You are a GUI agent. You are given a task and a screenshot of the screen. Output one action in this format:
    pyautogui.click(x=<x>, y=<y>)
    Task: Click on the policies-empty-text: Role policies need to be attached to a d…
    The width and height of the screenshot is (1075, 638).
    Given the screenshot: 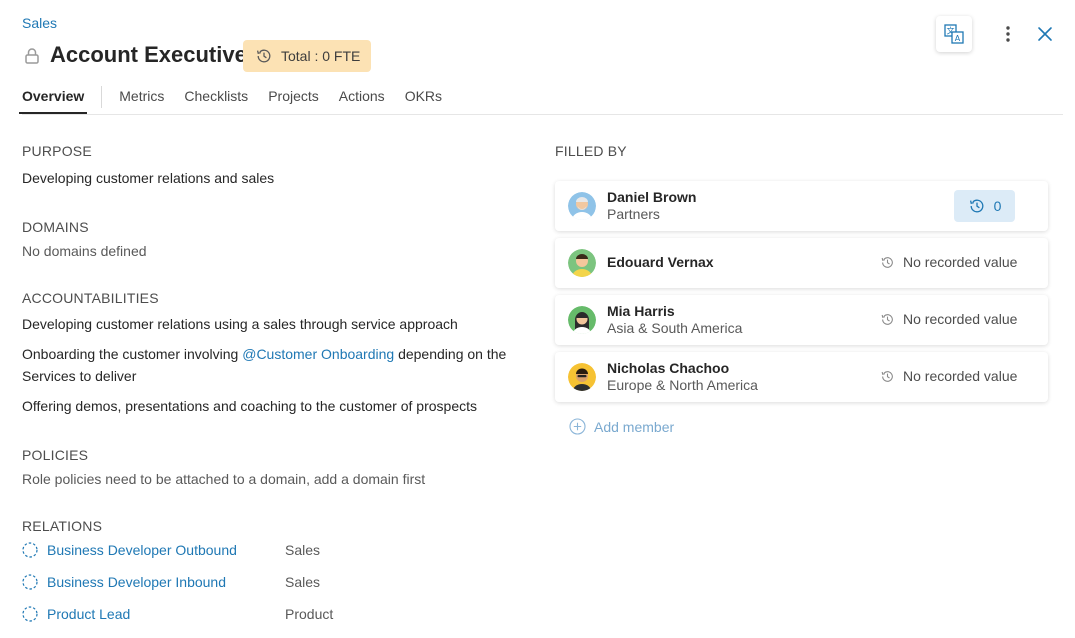 What is the action you would take?
    pyautogui.click(x=224, y=479)
    